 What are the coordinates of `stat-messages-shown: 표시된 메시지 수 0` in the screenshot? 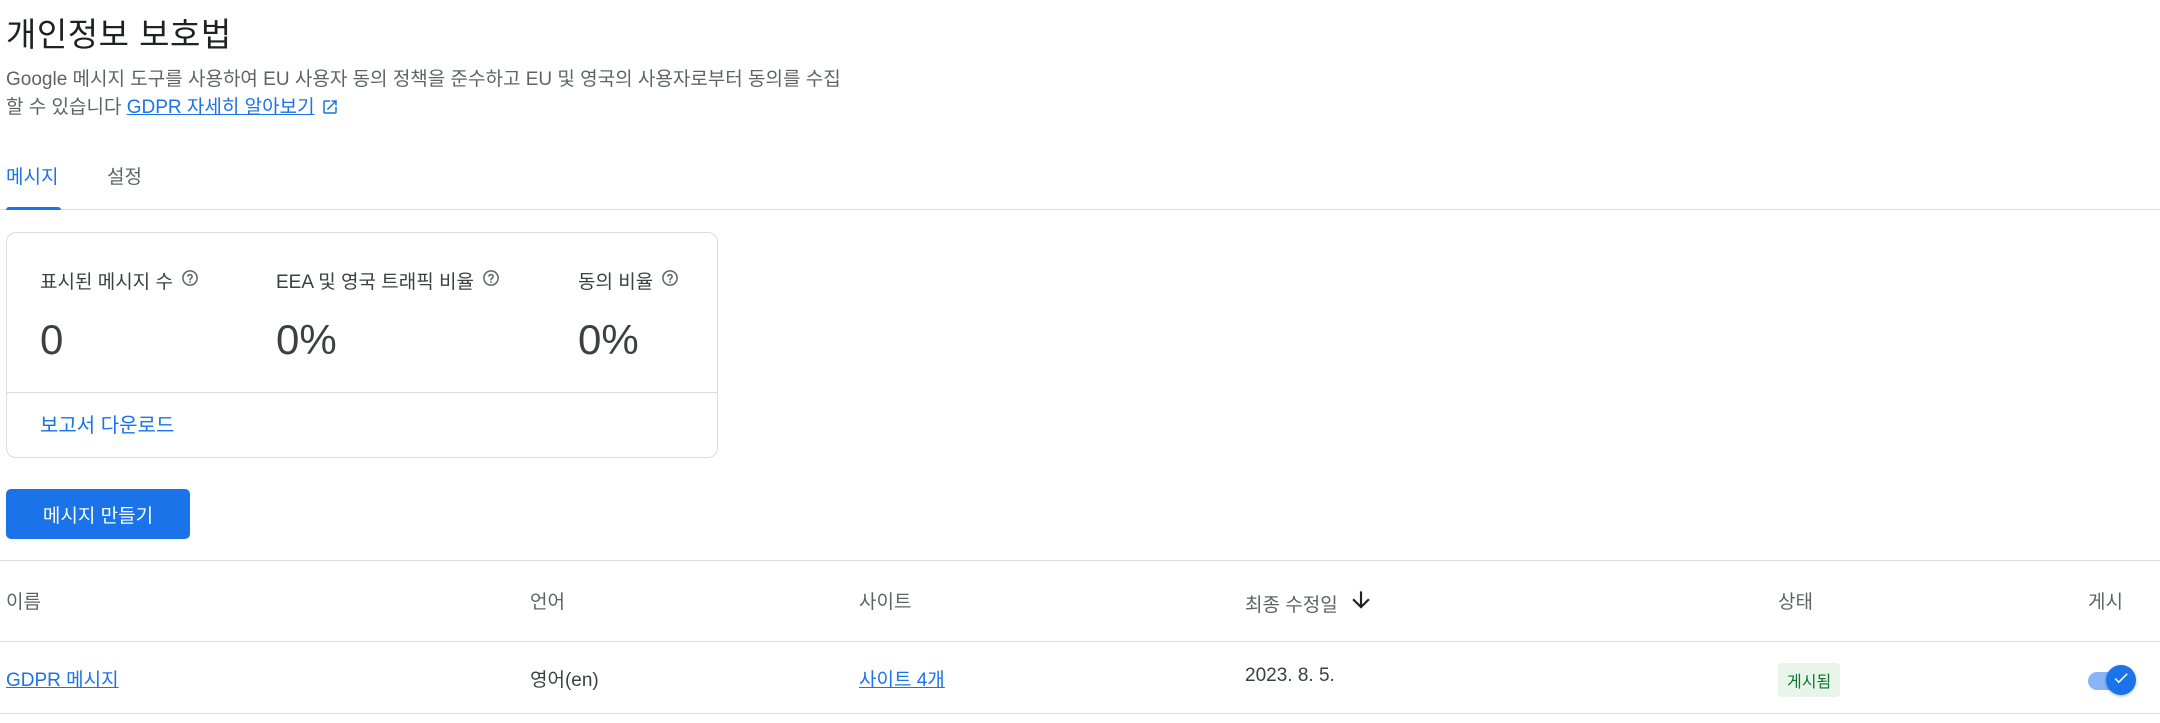 It's located at (119, 315).